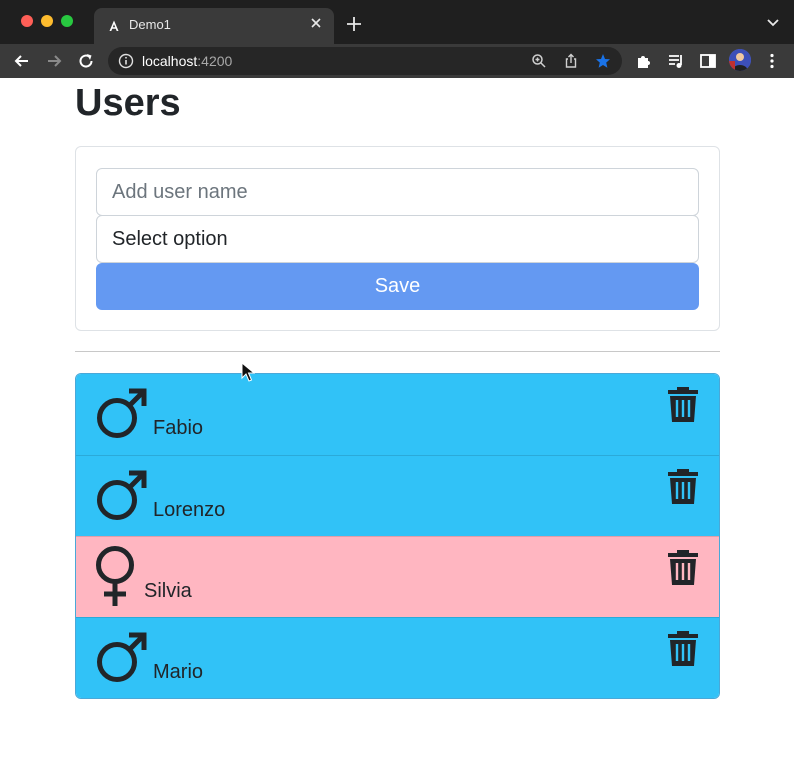  What do you see at coordinates (397, 415) in the screenshot?
I see `user-row: Fabio` at bounding box center [397, 415].